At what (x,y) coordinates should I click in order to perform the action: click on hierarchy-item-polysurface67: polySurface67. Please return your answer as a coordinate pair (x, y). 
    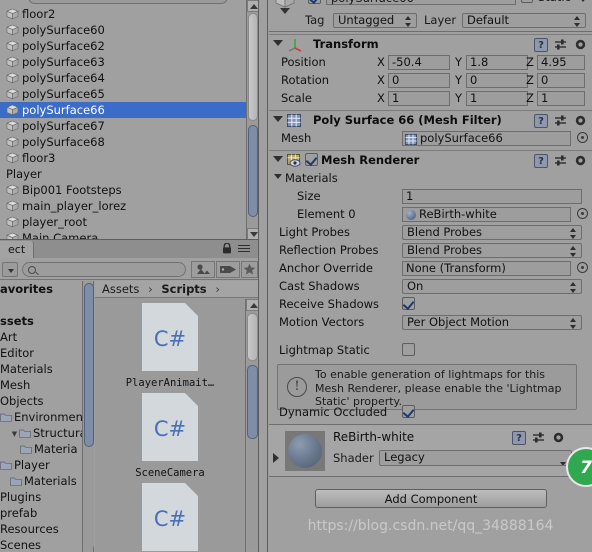
    Looking at the image, I should click on (123, 126).